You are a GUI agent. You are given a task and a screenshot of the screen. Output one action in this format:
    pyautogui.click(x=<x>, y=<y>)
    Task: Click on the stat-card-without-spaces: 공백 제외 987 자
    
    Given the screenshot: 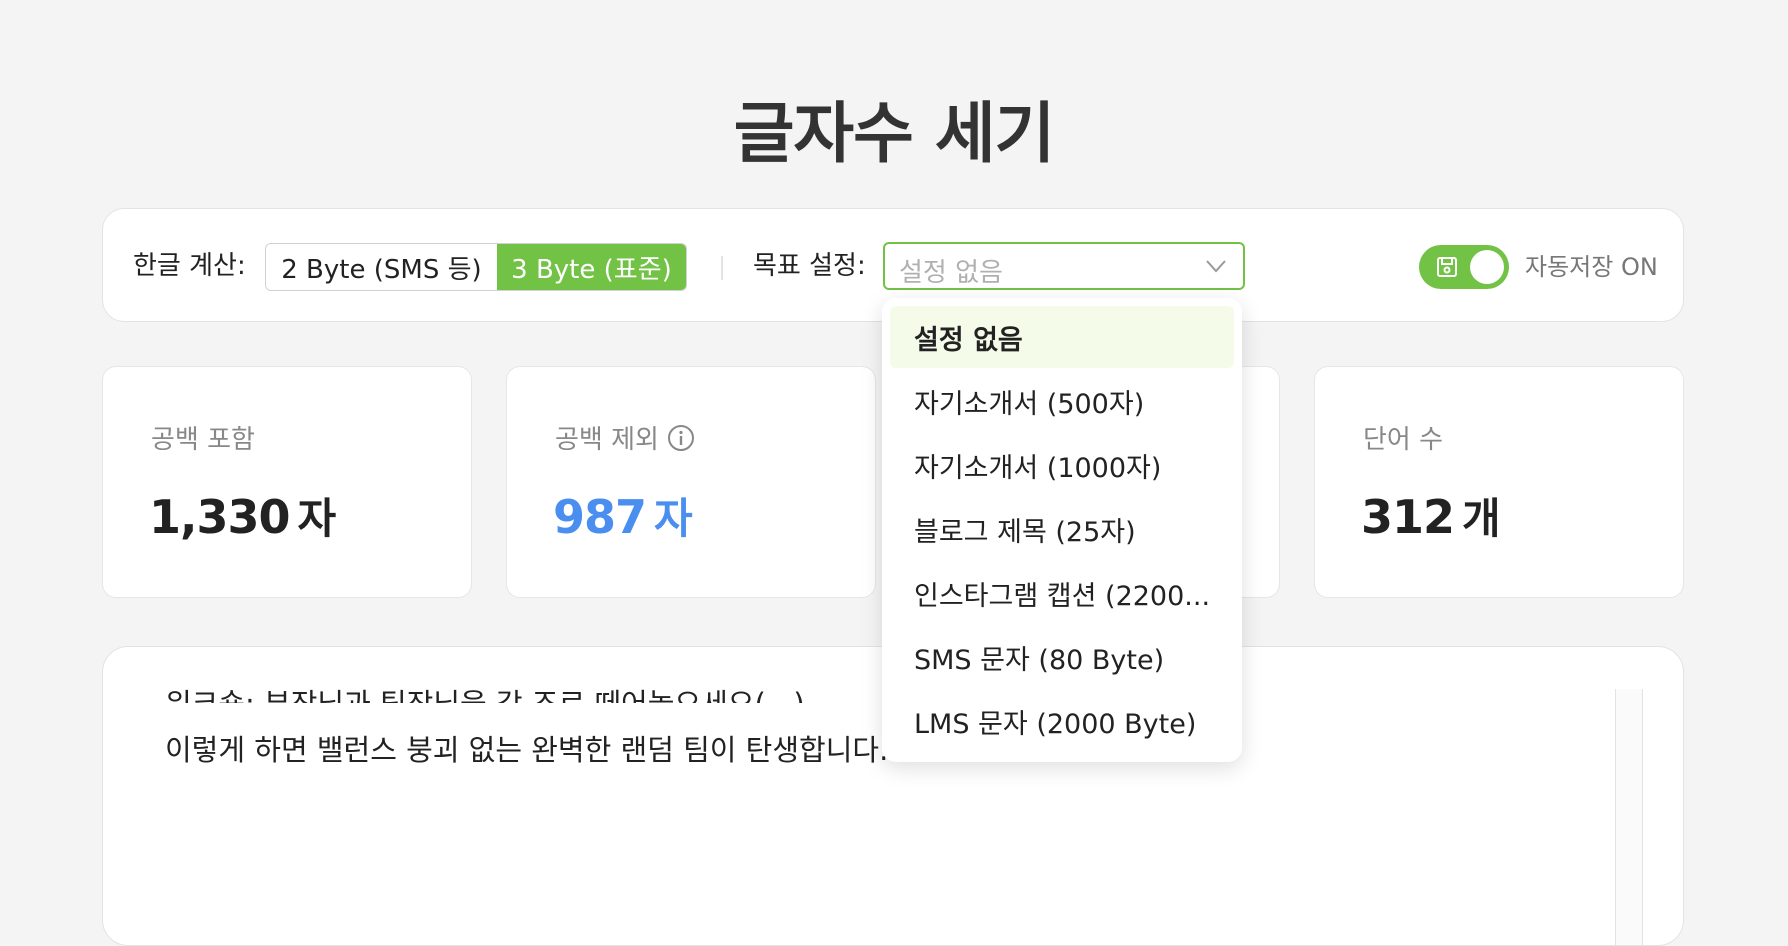 What is the action you would take?
    pyautogui.click(x=691, y=482)
    